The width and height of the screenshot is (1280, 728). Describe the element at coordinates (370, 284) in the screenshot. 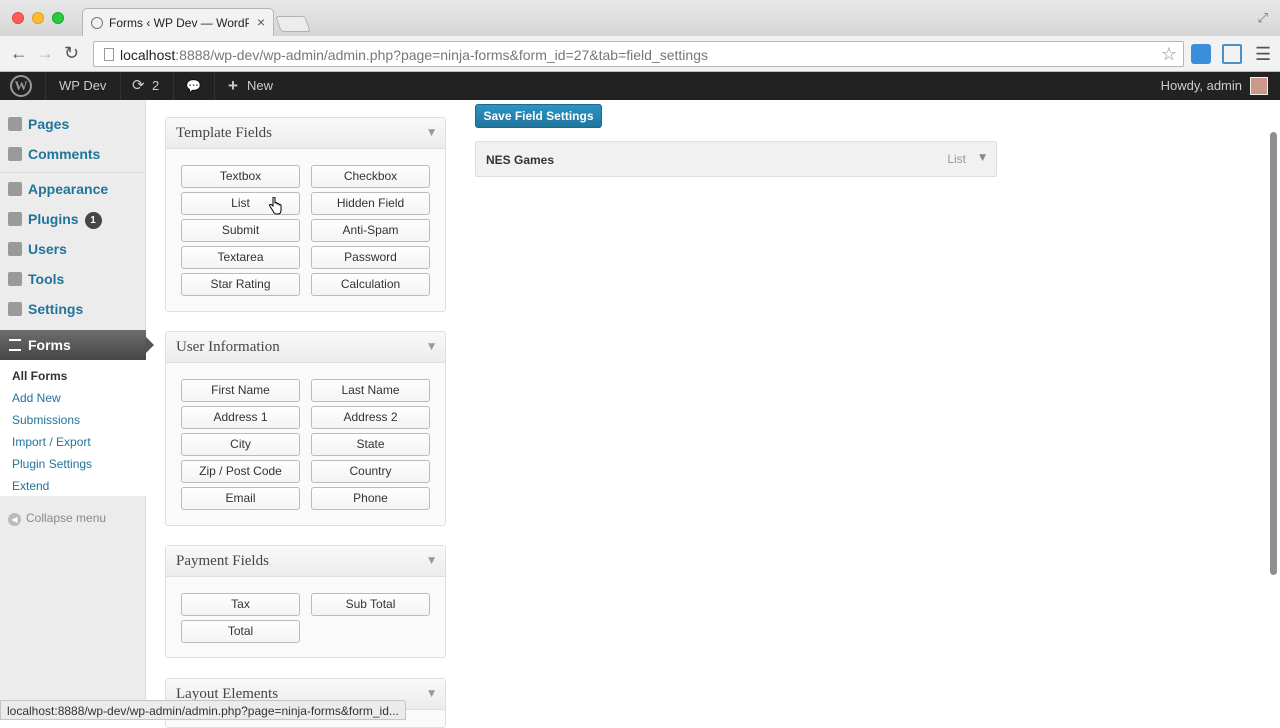

I see `add-calculation-button: Calculation` at that location.